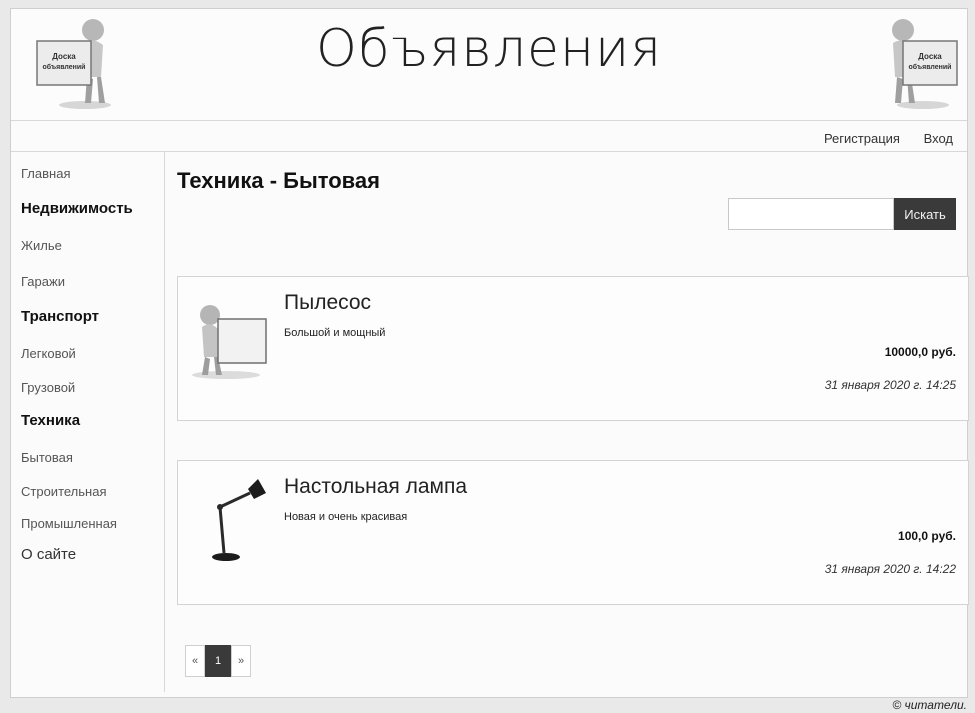  What do you see at coordinates (920, 352) in the screenshot?
I see `ad-price: 10000,0 руб.` at bounding box center [920, 352].